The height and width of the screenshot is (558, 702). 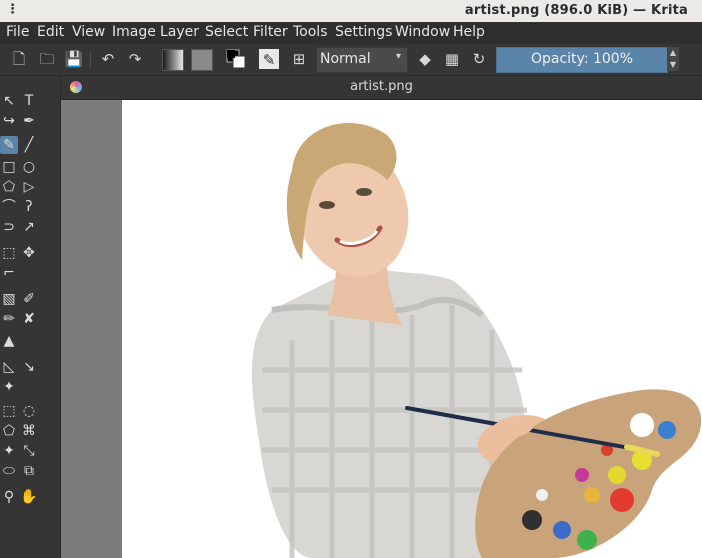 What do you see at coordinates (134, 32) in the screenshot?
I see `menu-image: Image` at bounding box center [134, 32].